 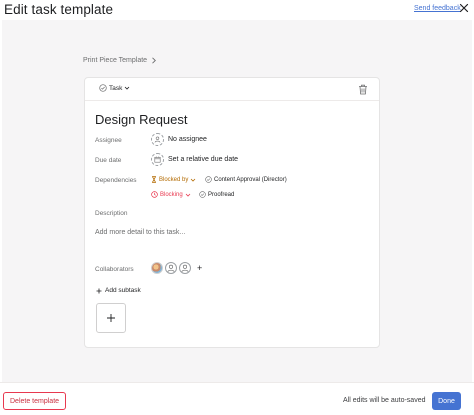 I want to click on collaborators-label: Collaborators, so click(x=114, y=269).